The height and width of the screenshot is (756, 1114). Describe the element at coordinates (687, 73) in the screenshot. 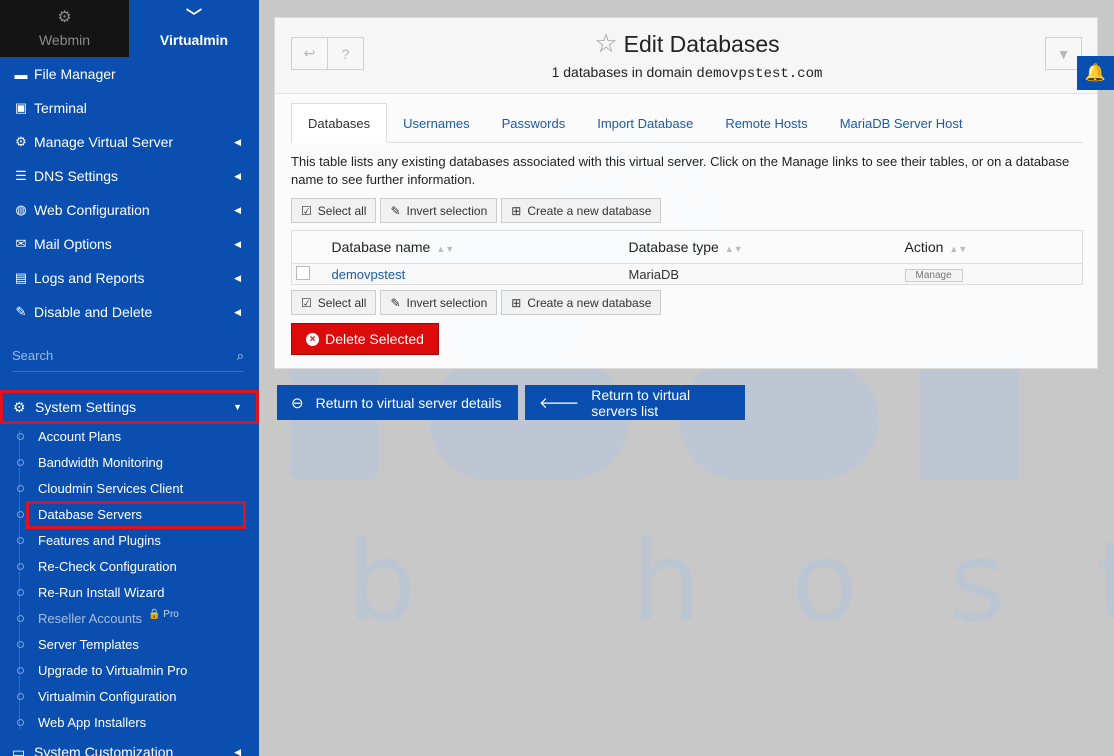

I see `page-subtitle: 1 databases in domain demovpstest.com` at that location.